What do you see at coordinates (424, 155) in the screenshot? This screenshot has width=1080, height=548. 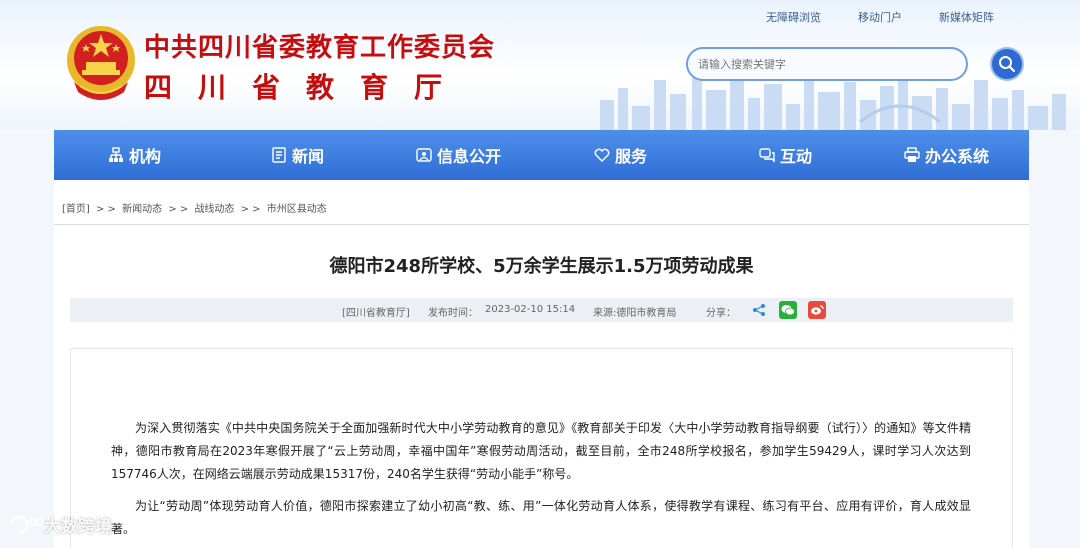 I see `info-icon` at bounding box center [424, 155].